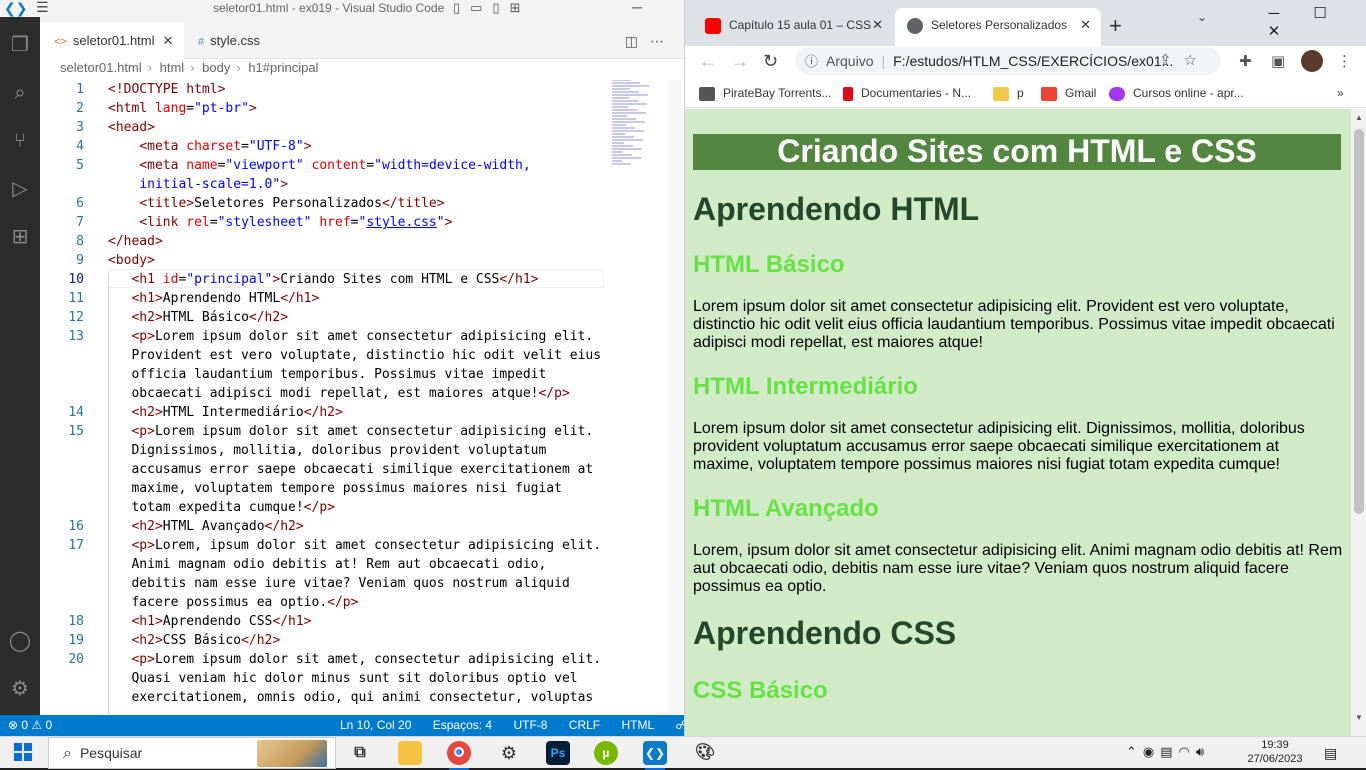  I want to click on cursor-position: Ln 10, Col 20, so click(375, 725).